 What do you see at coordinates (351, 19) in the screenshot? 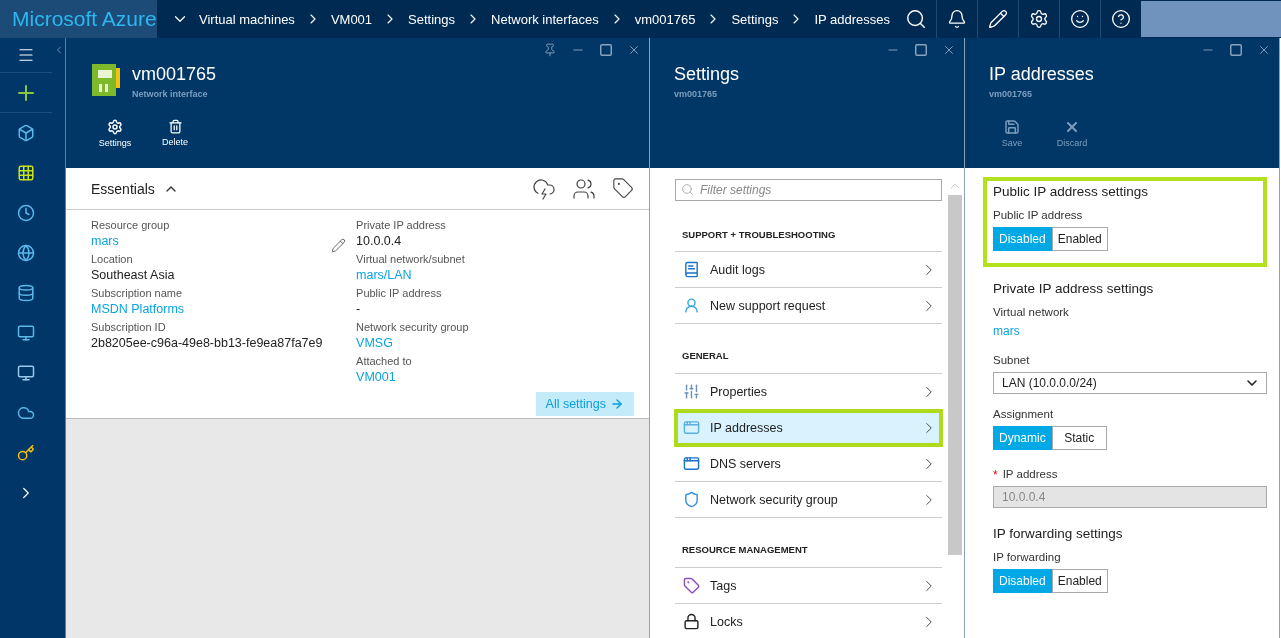
I see `breadcrumb-link: VM001` at bounding box center [351, 19].